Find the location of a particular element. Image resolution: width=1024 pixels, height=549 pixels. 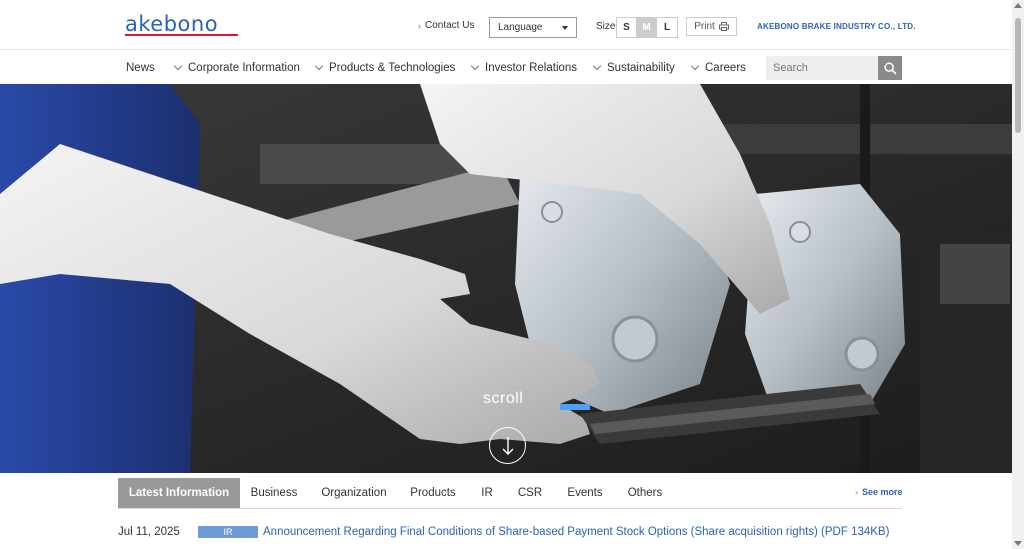

nav-sustainability: Sustainability is located at coordinates (633, 67).